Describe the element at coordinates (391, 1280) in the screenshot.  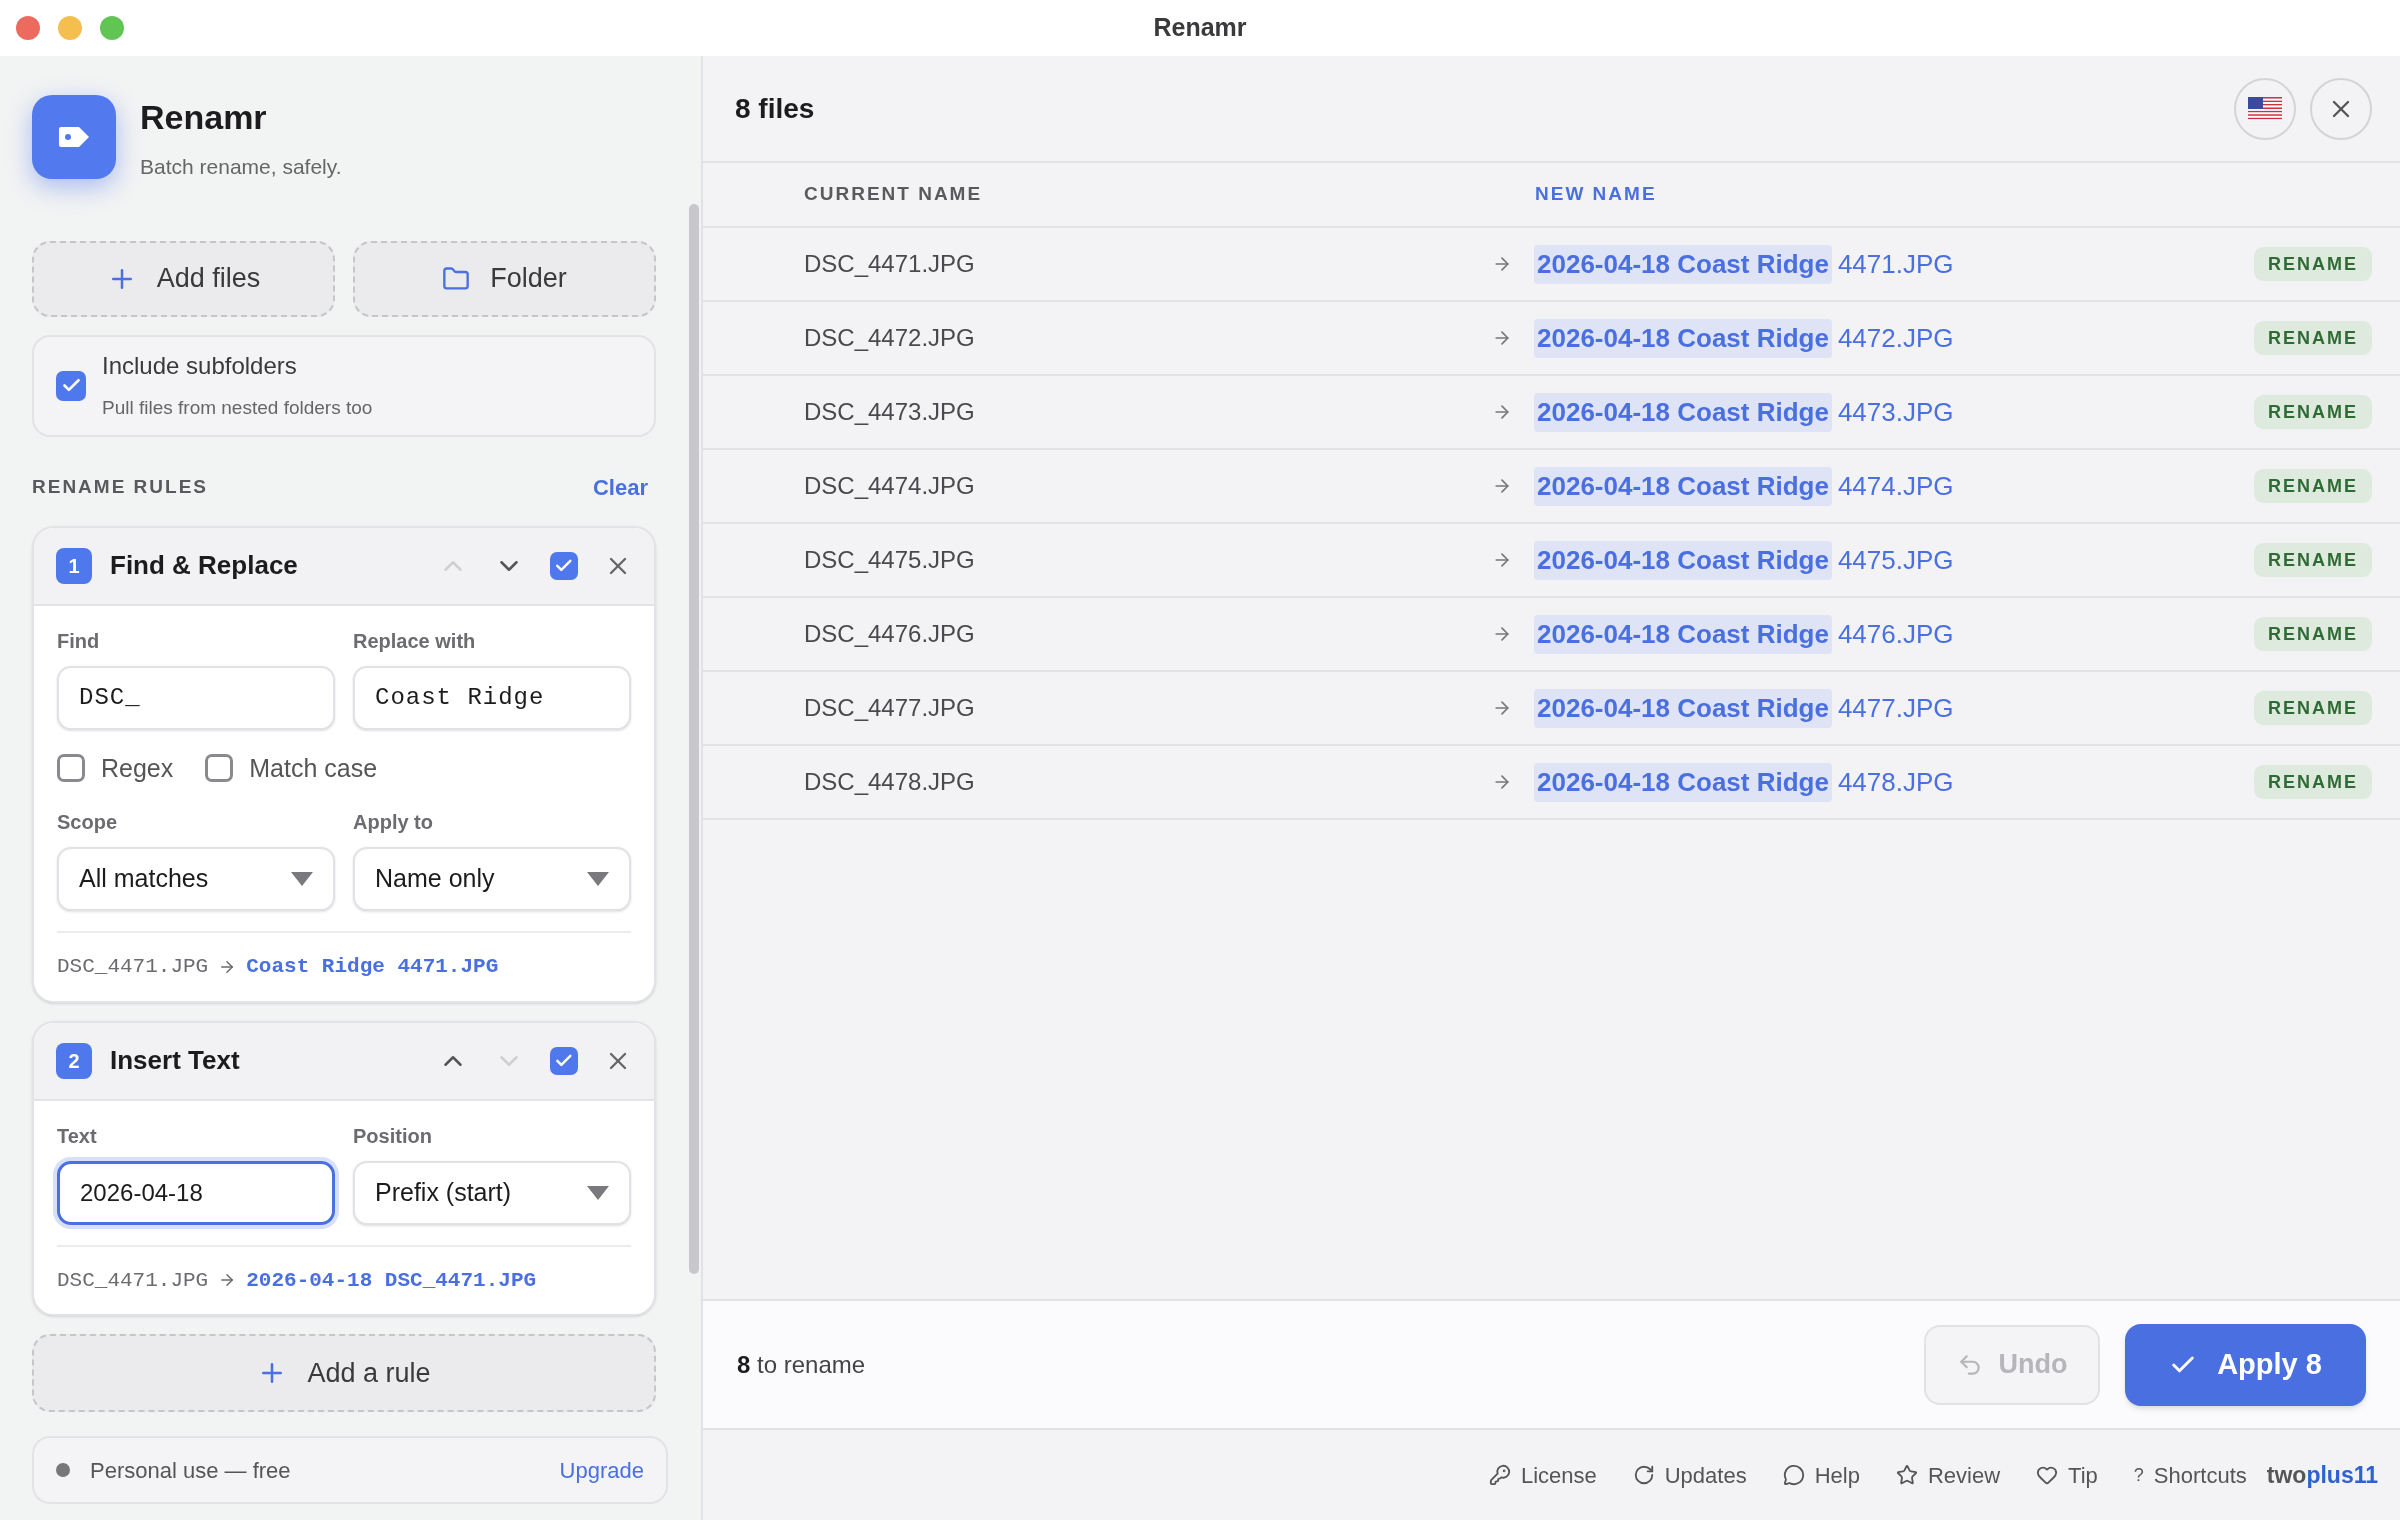
I see `preview-after: 2026-04-18 DSC_4471.JPG` at that location.